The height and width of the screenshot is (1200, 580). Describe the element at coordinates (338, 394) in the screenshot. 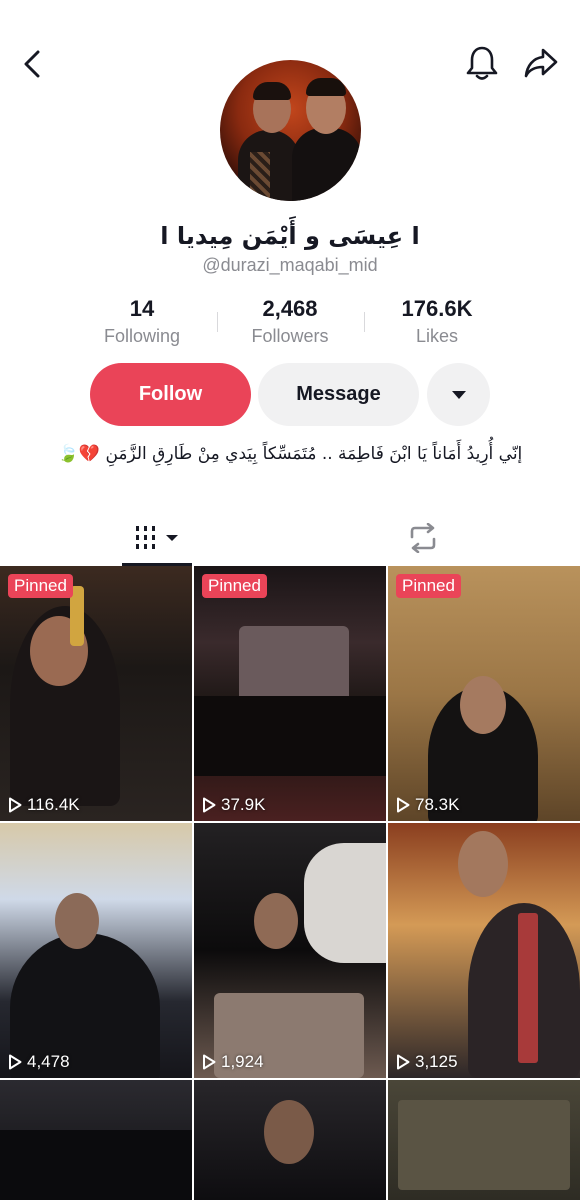

I see `message-button: Message` at that location.